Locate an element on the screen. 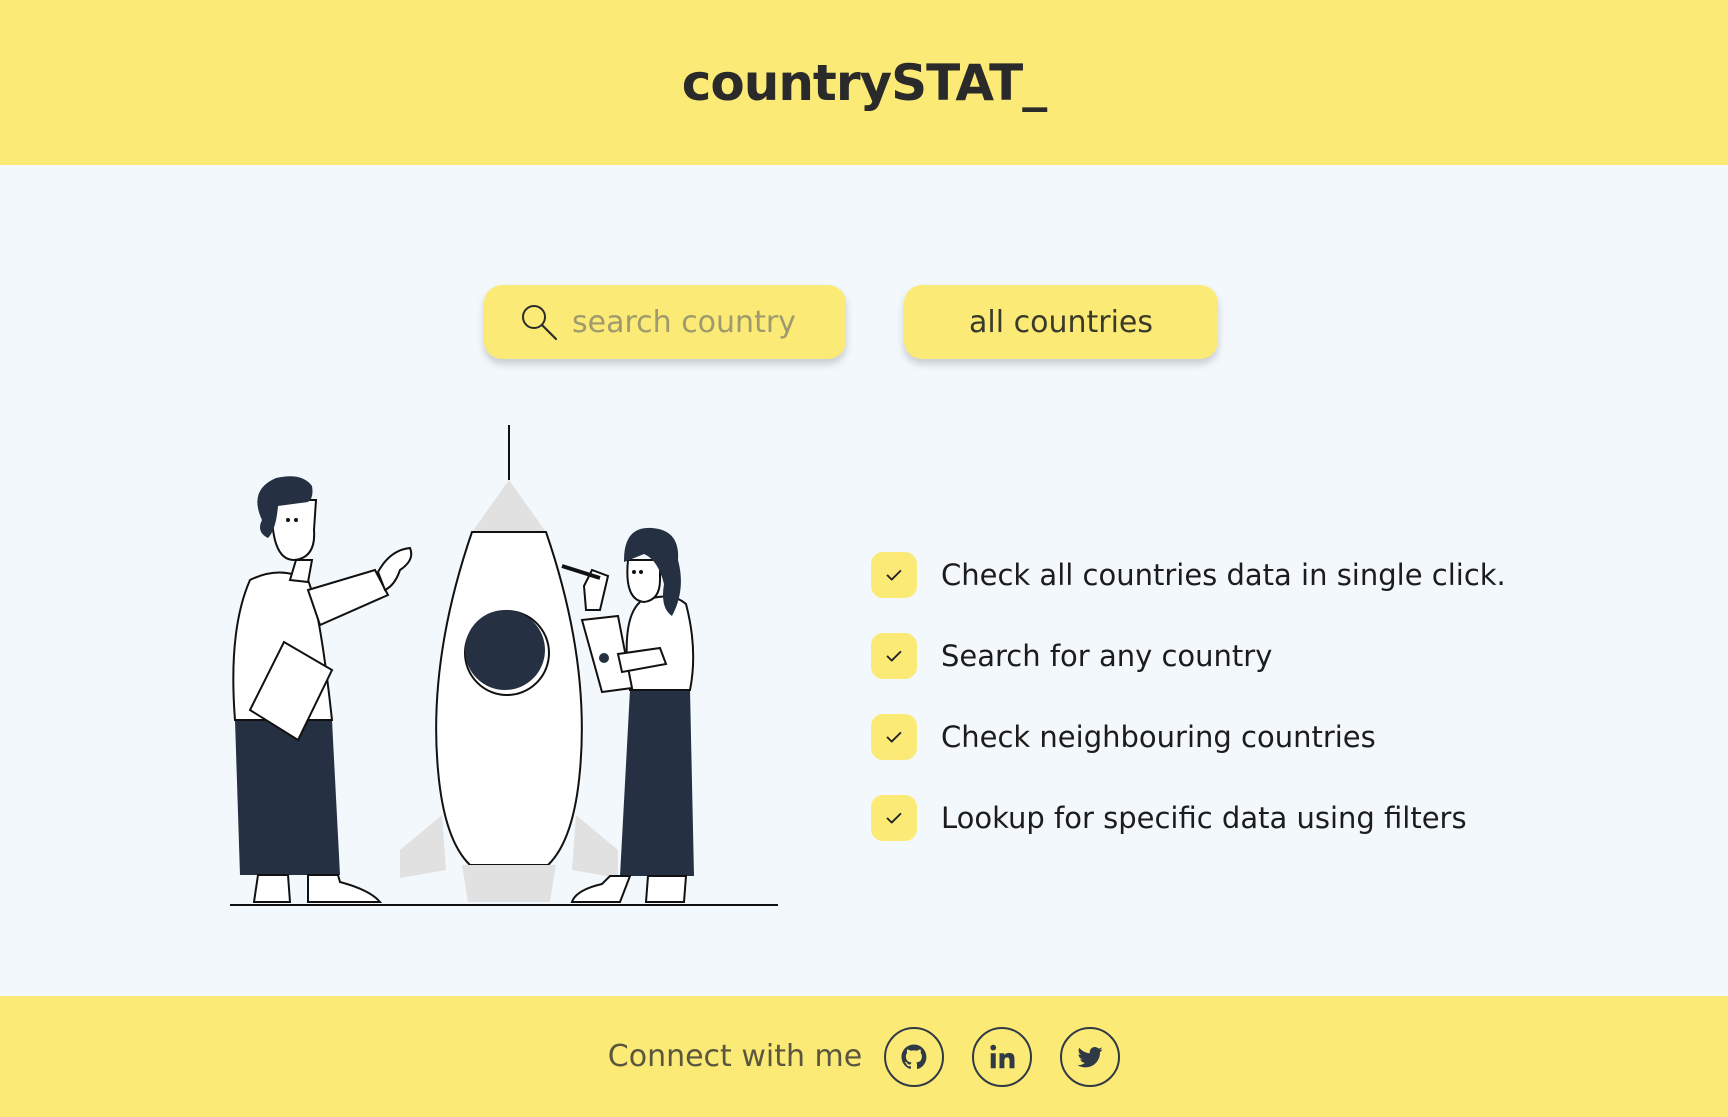  github-link is located at coordinates (914, 1056).